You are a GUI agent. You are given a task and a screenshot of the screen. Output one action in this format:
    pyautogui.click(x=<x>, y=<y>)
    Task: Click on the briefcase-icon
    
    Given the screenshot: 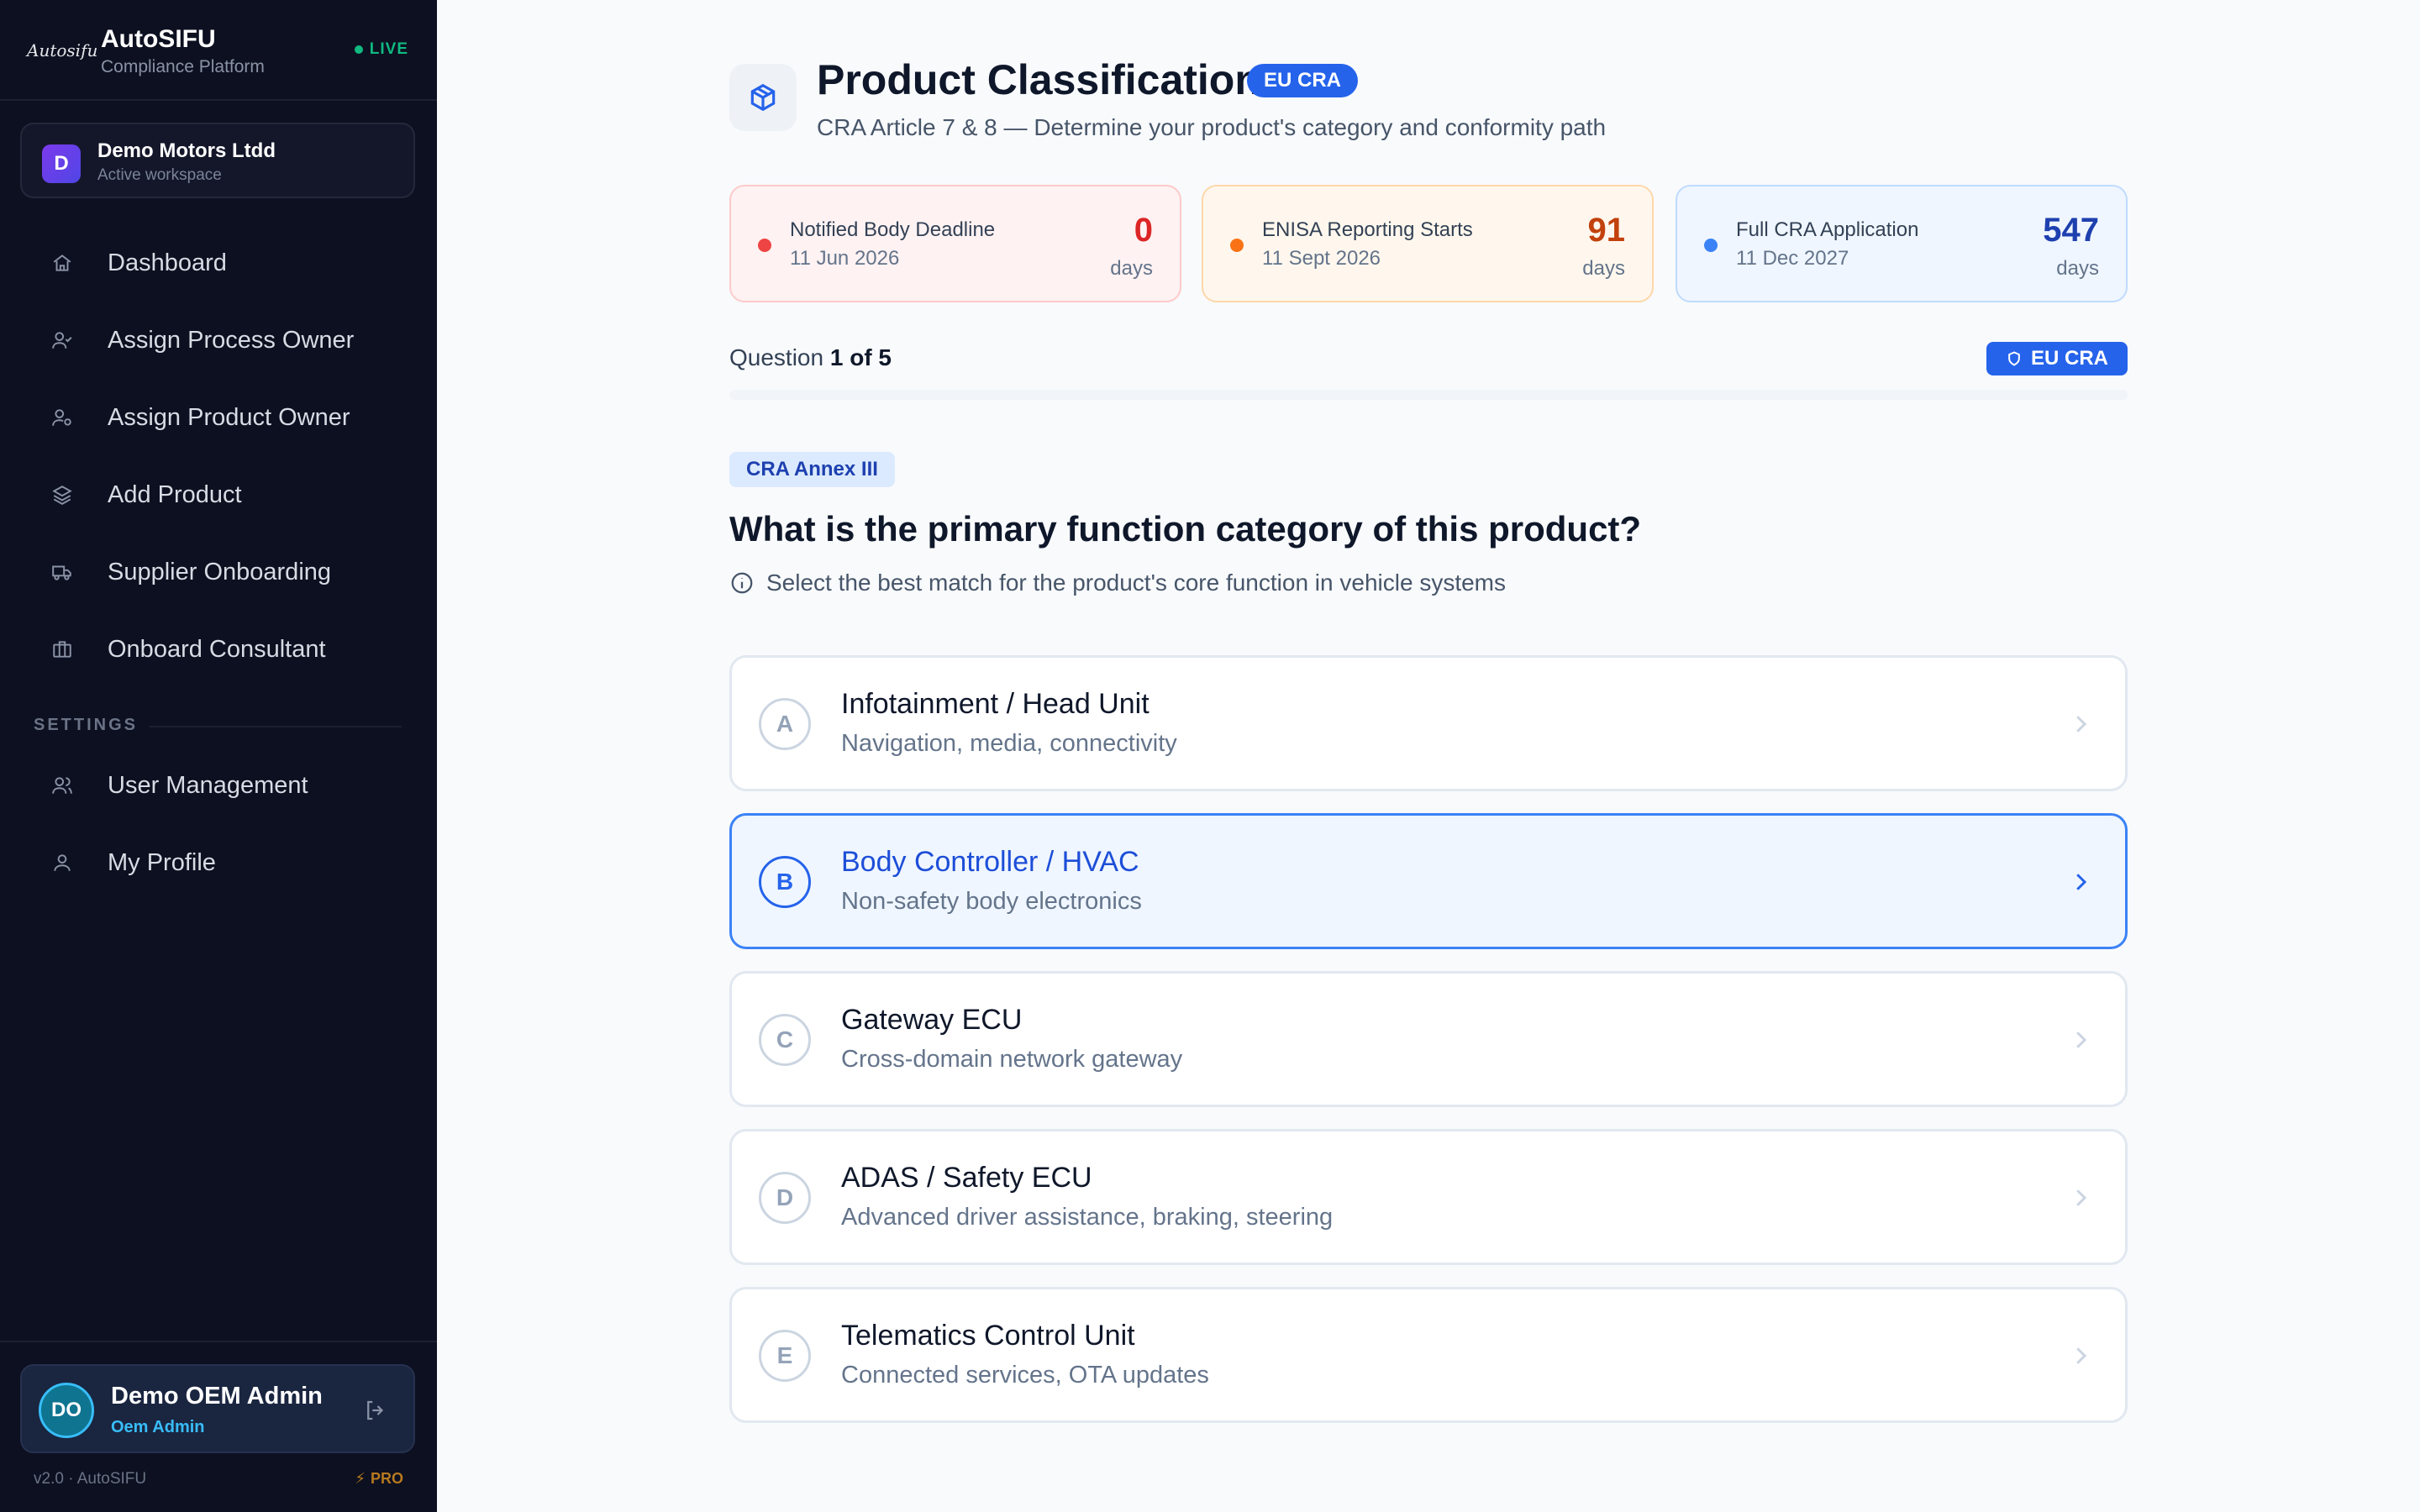 What is the action you would take?
    pyautogui.click(x=62, y=649)
    